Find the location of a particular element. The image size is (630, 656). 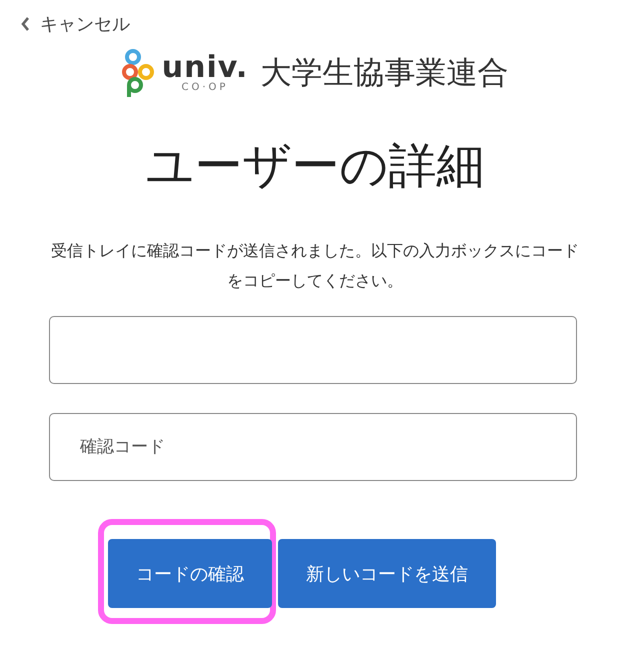

page-title: ユーザーの詳細 is located at coordinates (315, 166).